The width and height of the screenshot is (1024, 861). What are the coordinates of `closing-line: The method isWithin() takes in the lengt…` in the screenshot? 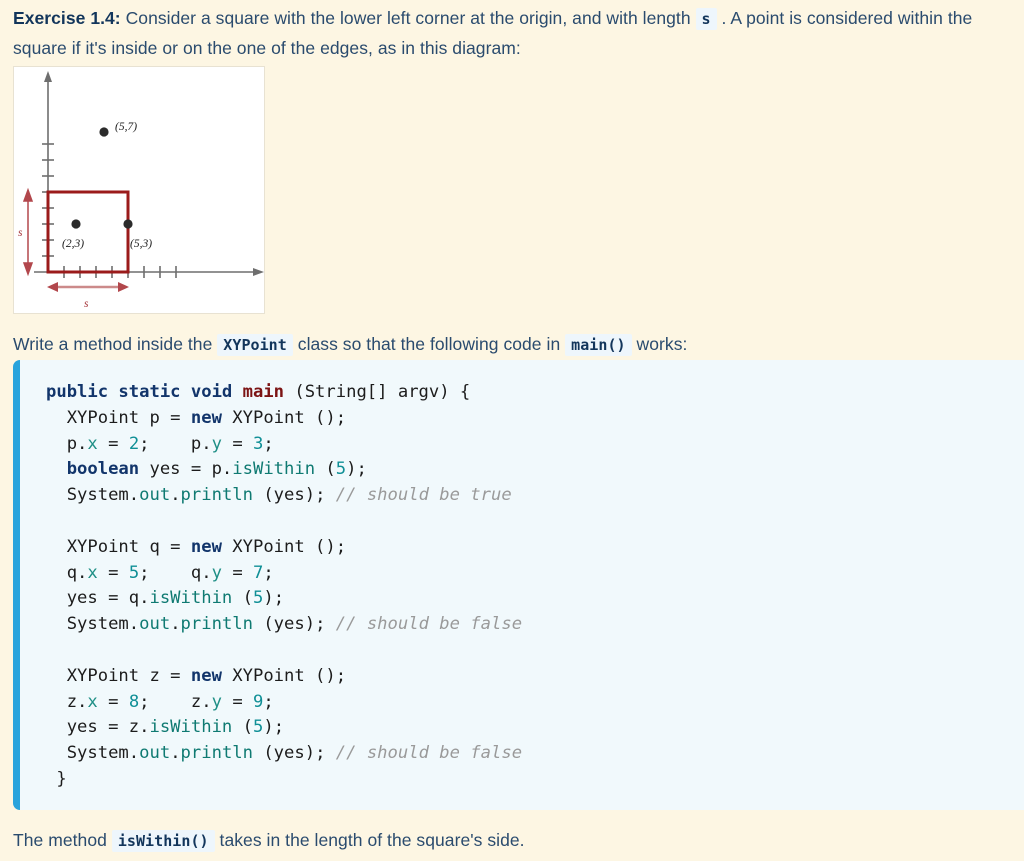 It's located at (513, 841).